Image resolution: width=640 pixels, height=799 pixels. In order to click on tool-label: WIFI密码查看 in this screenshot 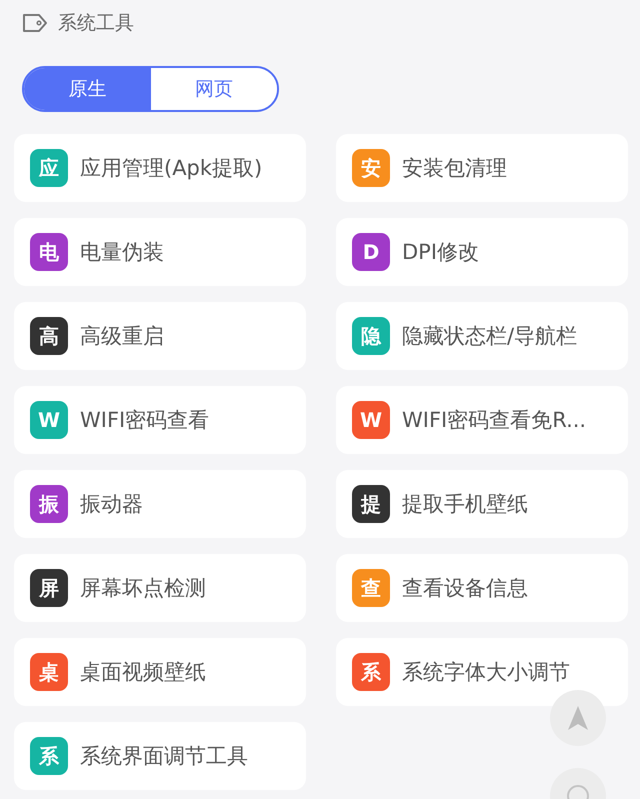, I will do `click(145, 420)`.